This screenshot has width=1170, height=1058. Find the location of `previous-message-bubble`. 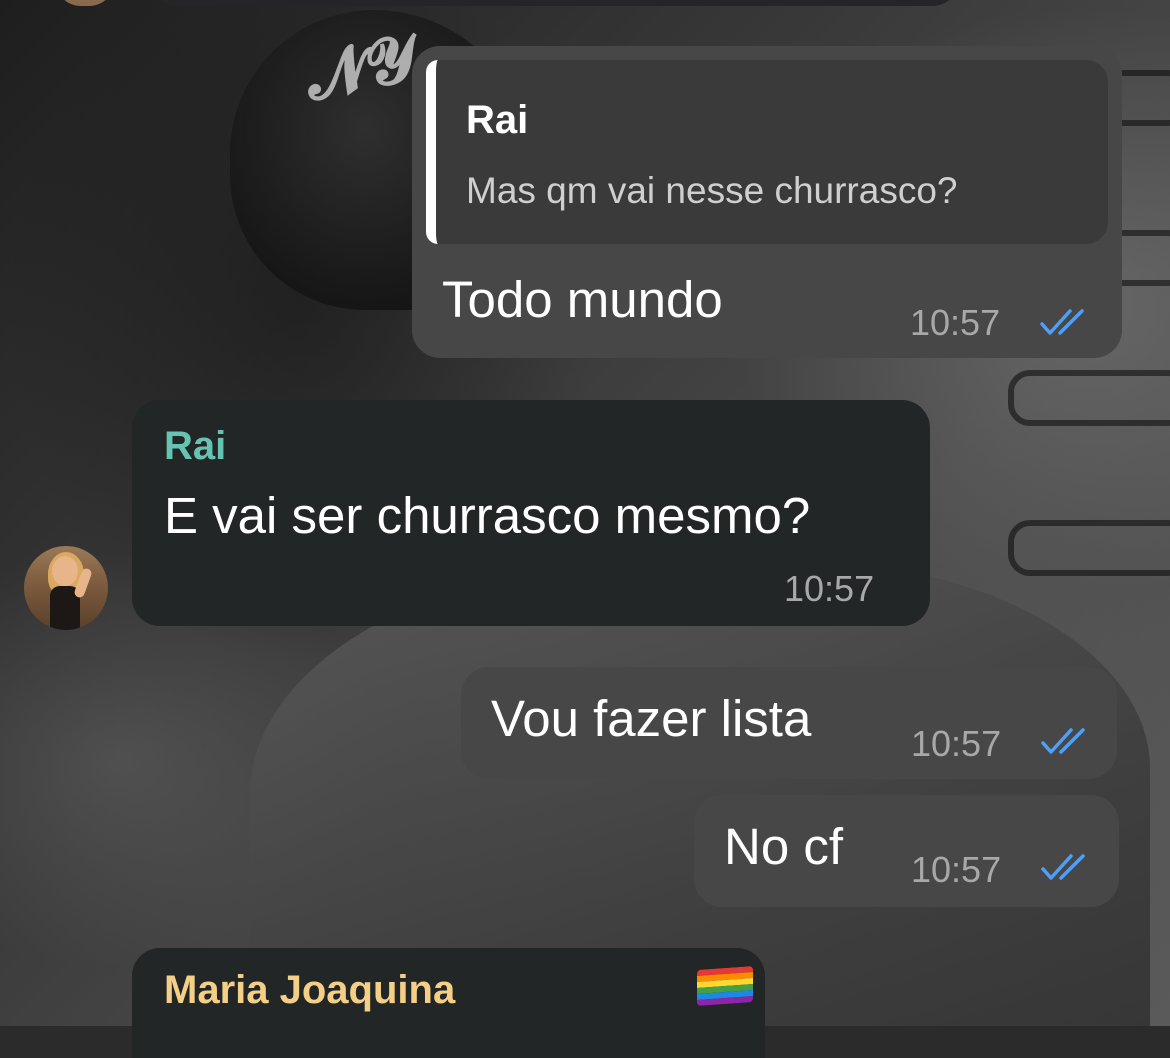

previous-message-bubble is located at coordinates (555, 3).